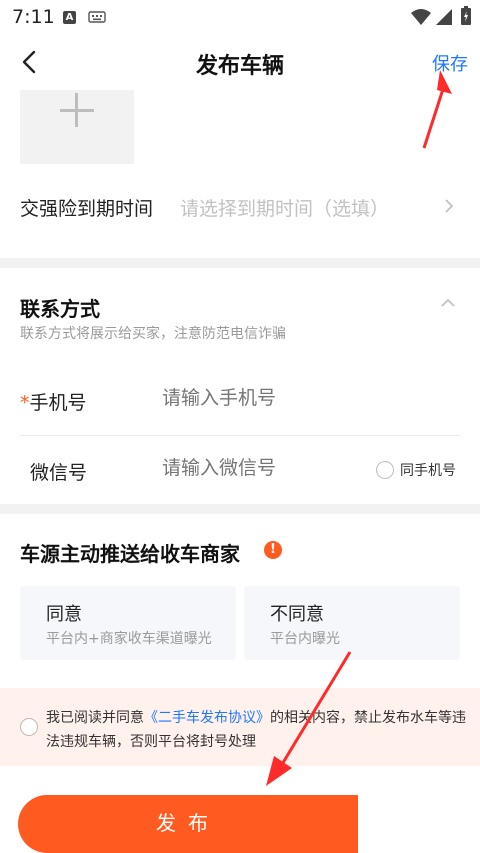 The width and height of the screenshot is (480, 853). I want to click on status-time: 7:11, so click(33, 17).